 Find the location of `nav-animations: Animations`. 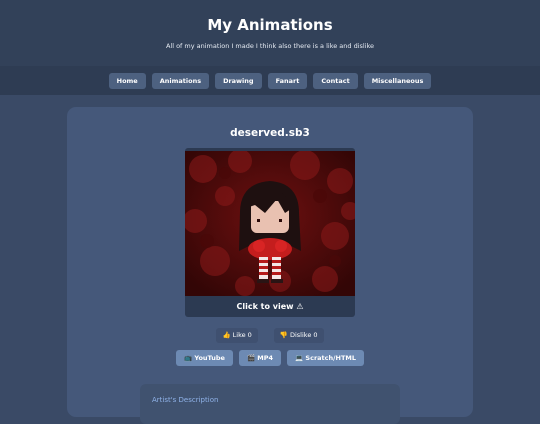

nav-animations: Animations is located at coordinates (180, 80).